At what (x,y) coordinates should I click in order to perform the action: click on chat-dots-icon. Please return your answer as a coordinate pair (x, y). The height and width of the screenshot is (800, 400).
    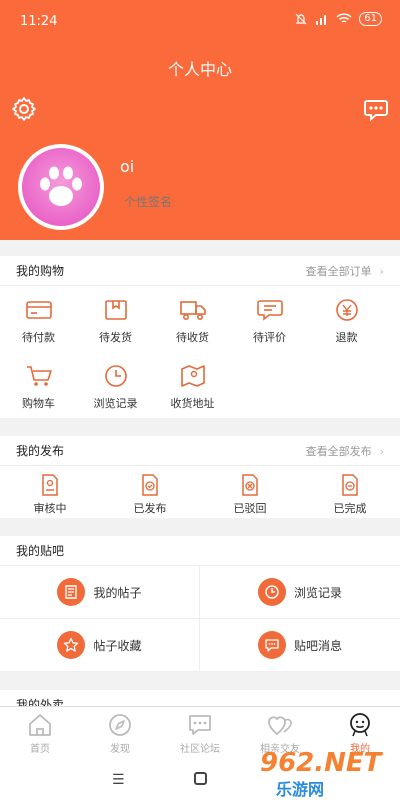
    Looking at the image, I should click on (200, 725).